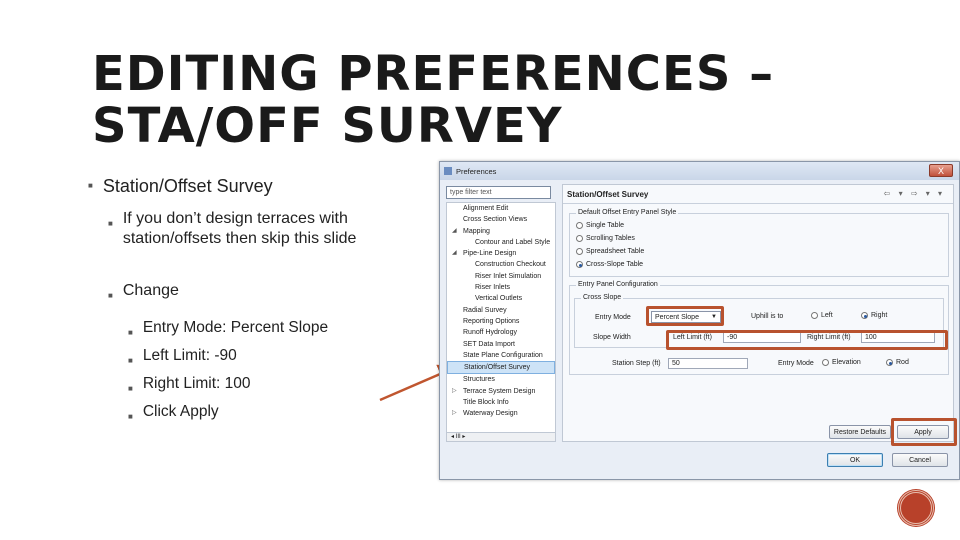 Image resolution: width=960 pixels, height=540 pixels. What do you see at coordinates (508, 276) in the screenshot?
I see `tree-item-label: Riser Inlet Simulation` at bounding box center [508, 276].